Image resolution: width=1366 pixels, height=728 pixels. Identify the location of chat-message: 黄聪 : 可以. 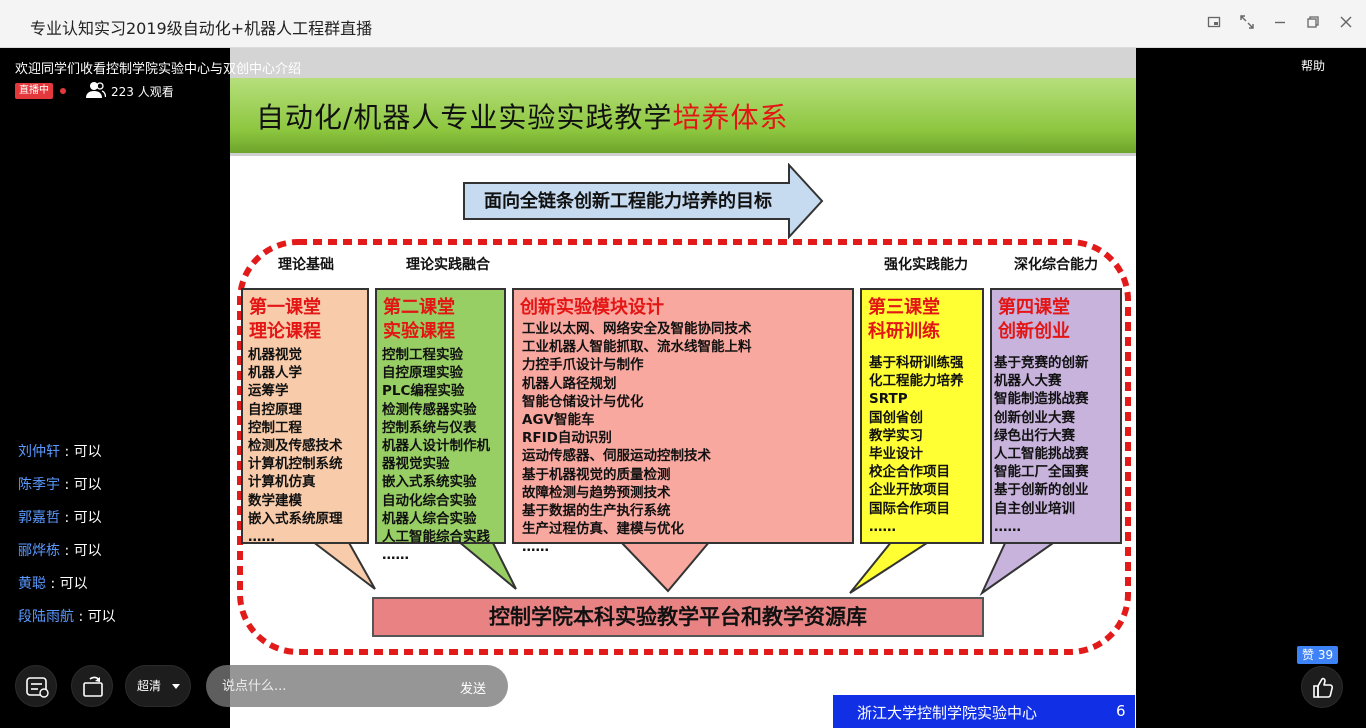
(53, 584).